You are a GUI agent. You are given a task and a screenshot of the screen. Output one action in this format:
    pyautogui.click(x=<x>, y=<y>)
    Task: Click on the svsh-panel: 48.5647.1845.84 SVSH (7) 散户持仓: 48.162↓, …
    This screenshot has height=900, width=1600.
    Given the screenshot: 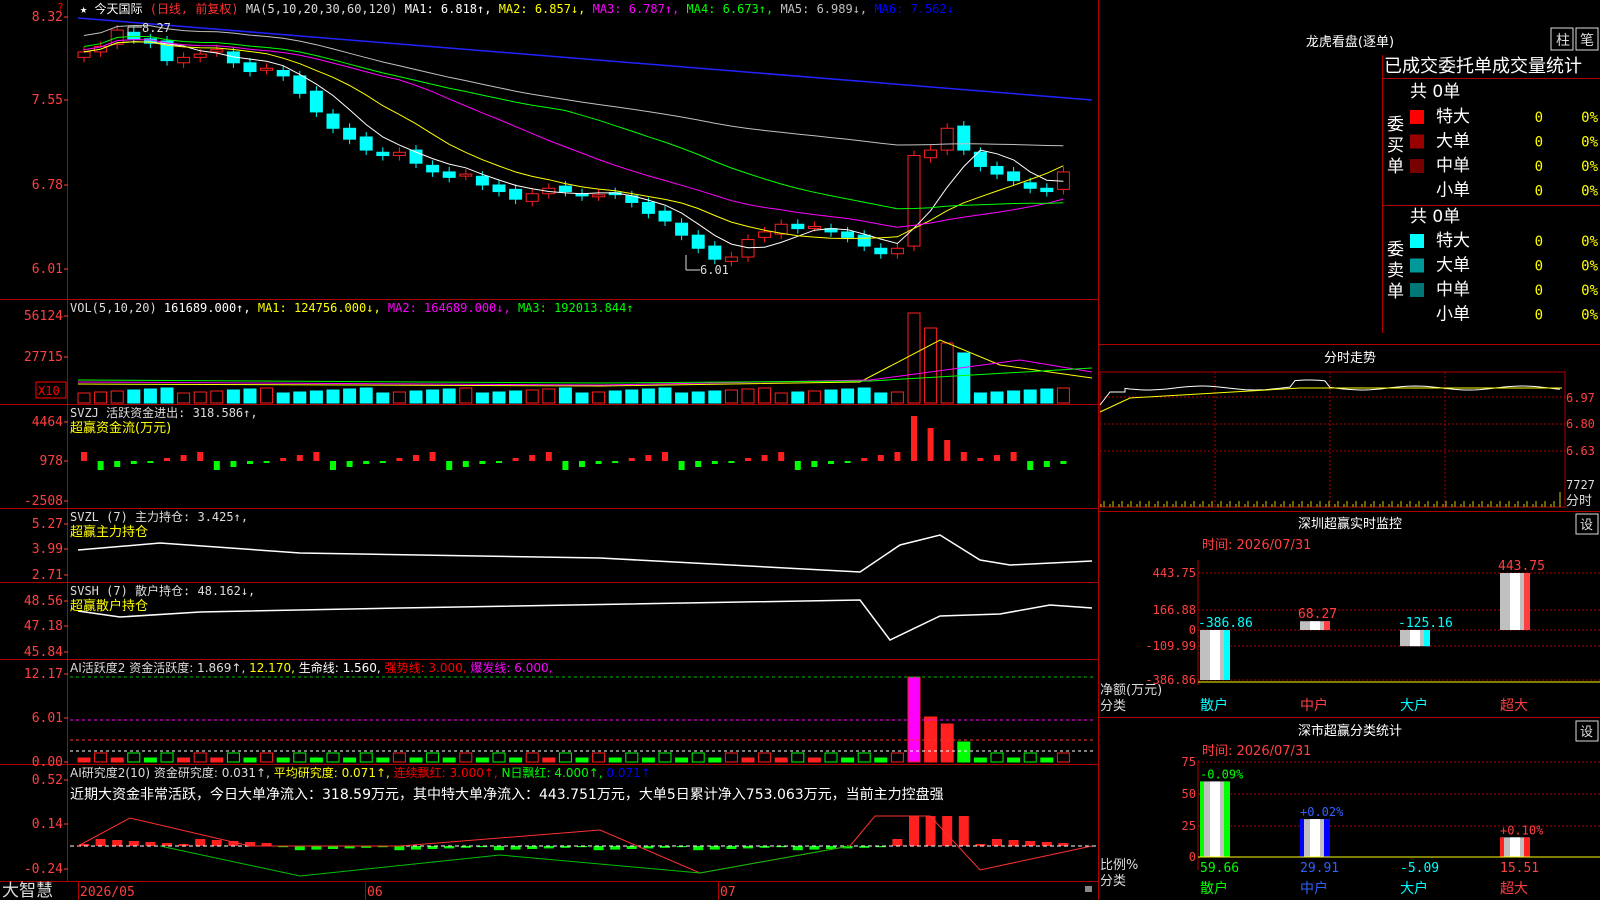 What is the action you would take?
    pyautogui.click(x=558, y=621)
    